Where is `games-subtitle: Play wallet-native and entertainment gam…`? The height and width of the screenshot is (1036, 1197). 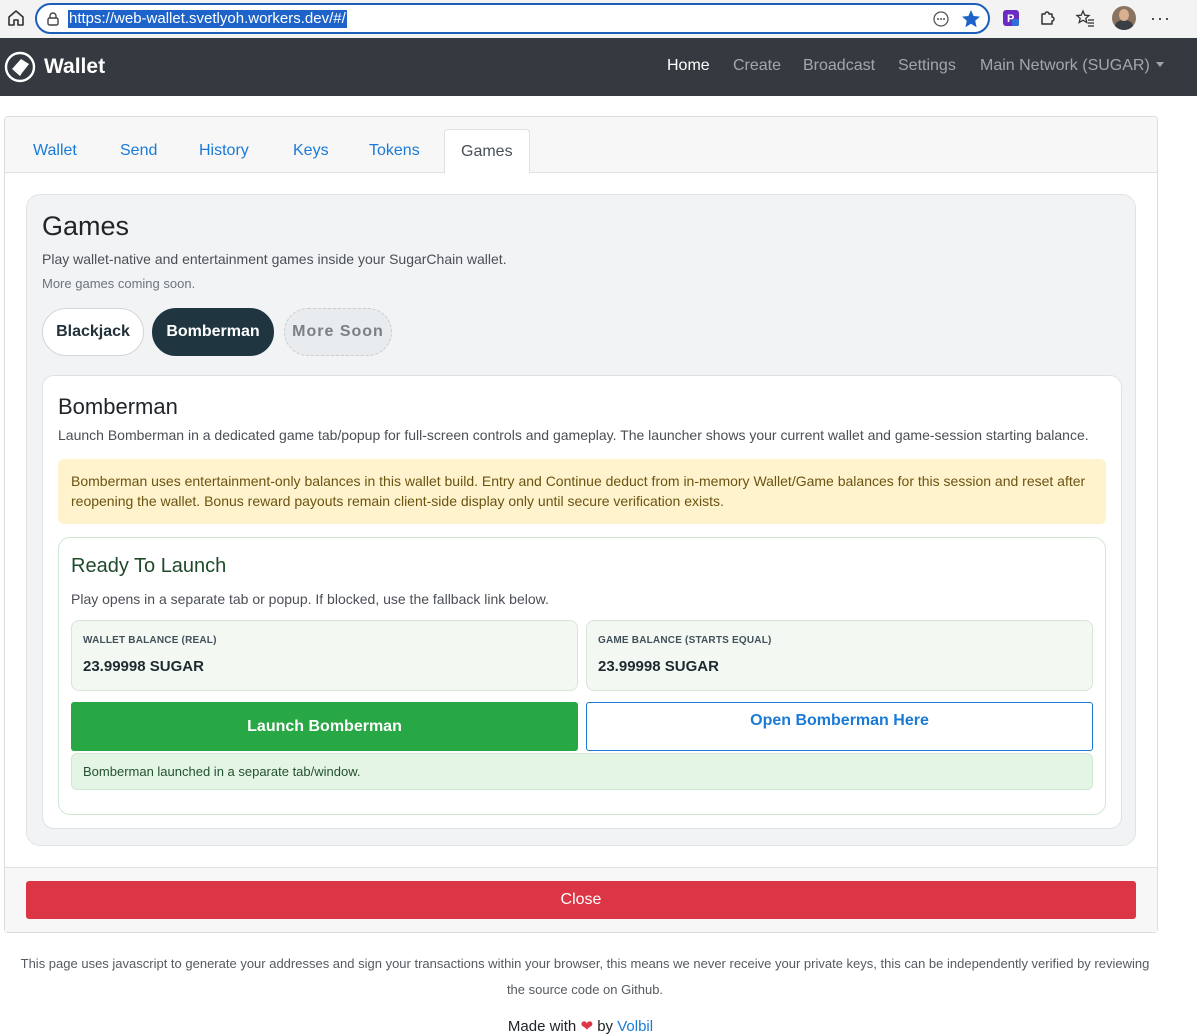
games-subtitle: Play wallet-native and entertainment gam… is located at coordinates (274, 259).